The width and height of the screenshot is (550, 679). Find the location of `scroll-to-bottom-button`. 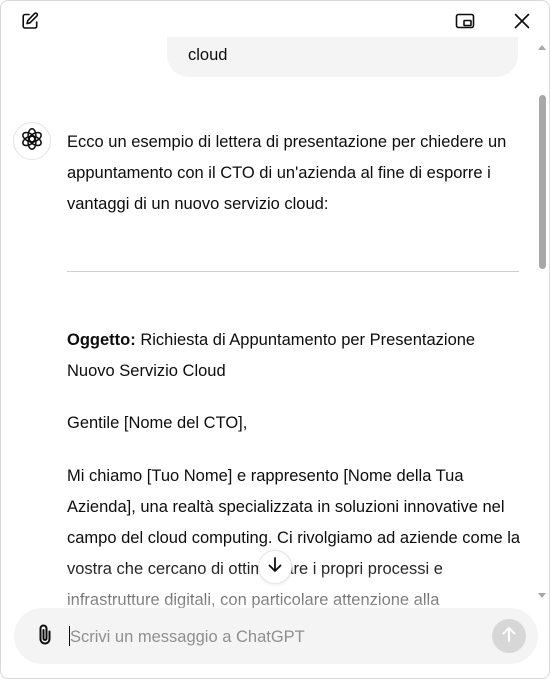

scroll-to-bottom-button is located at coordinates (275, 567).